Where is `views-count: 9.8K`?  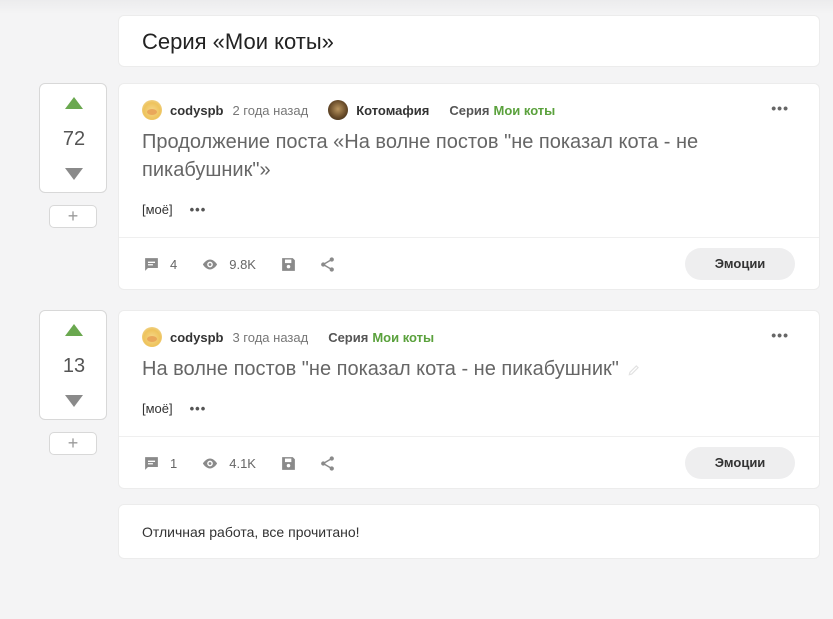
views-count: 9.8K is located at coordinates (242, 264).